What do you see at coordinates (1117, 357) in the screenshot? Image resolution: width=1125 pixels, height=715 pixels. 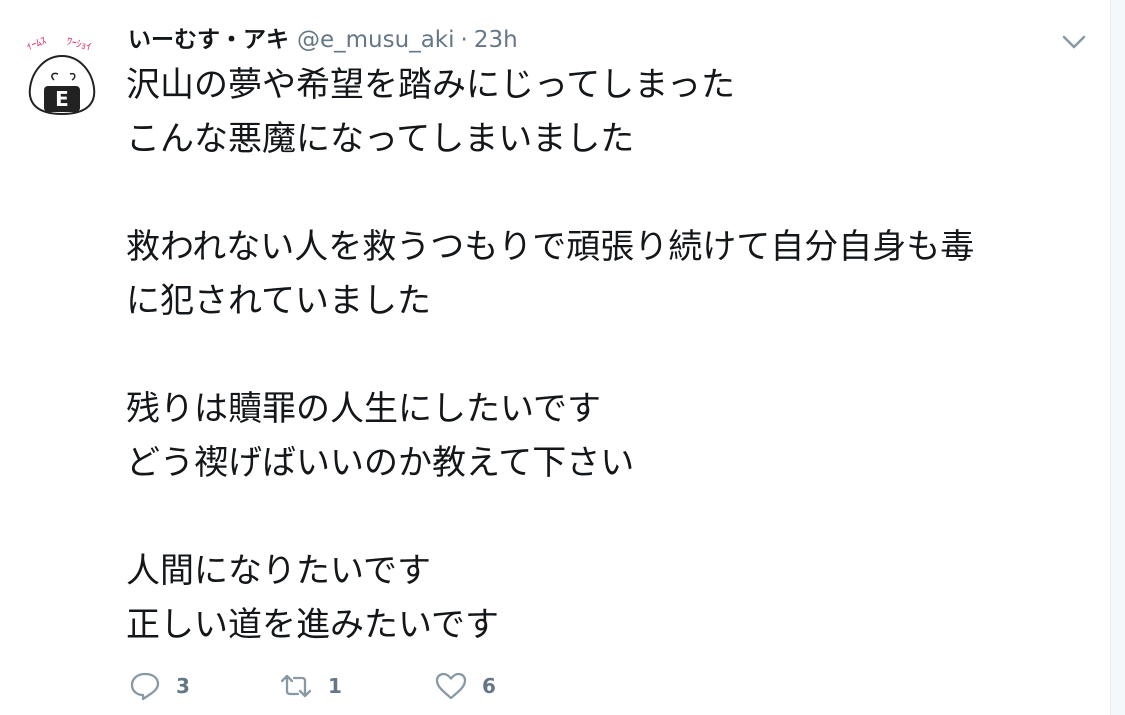 I see `scroll-edge` at bounding box center [1117, 357].